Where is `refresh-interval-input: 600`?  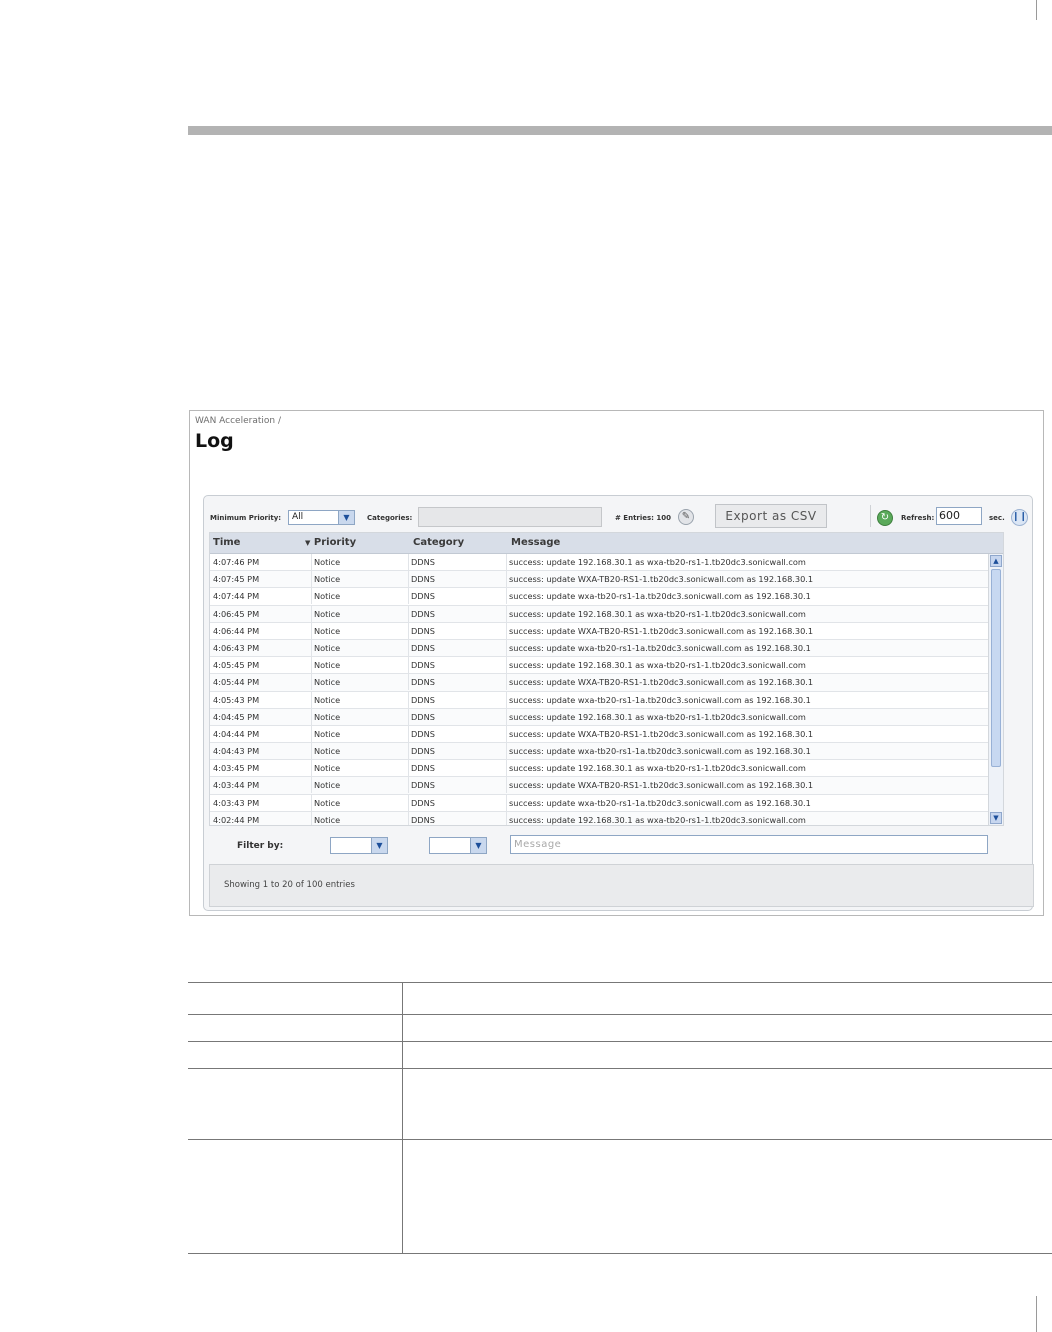
refresh-interval-input: 600 is located at coordinates (959, 516).